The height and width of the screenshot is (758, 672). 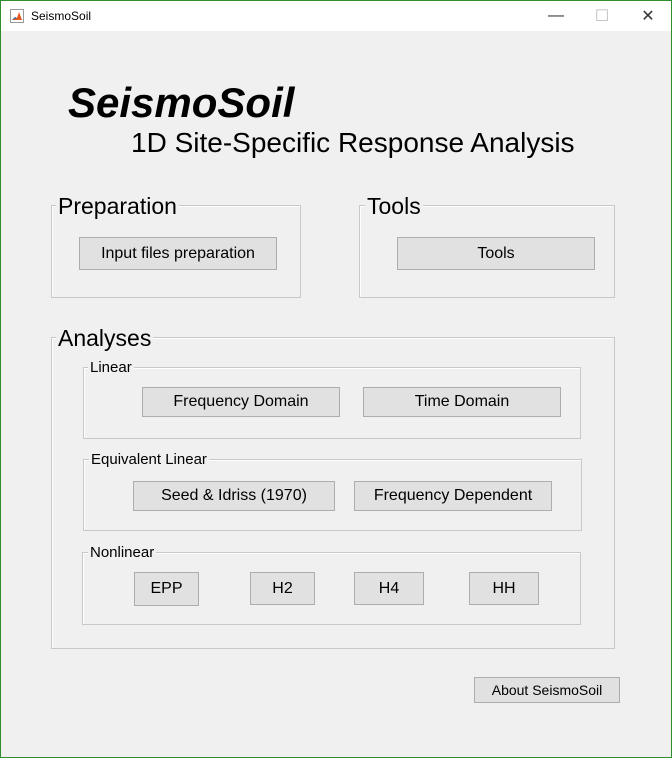 I want to click on preparation-title: Preparation, so click(x=117, y=206).